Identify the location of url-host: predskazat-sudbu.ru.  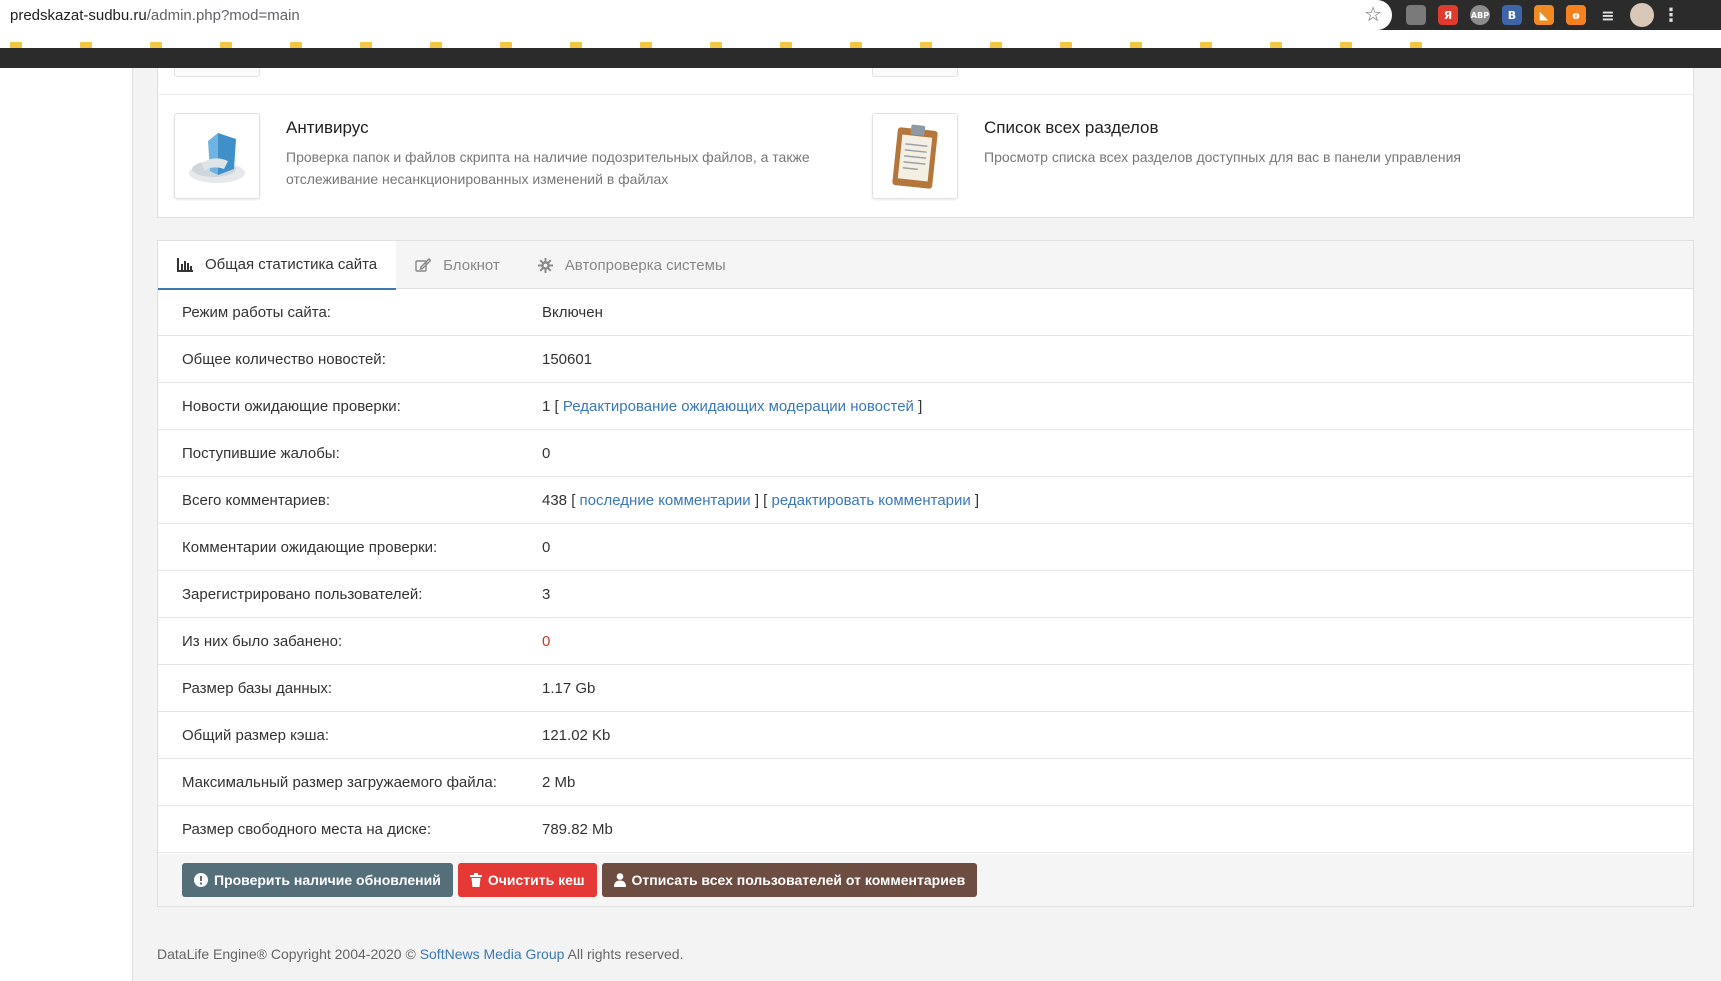
(78, 15).